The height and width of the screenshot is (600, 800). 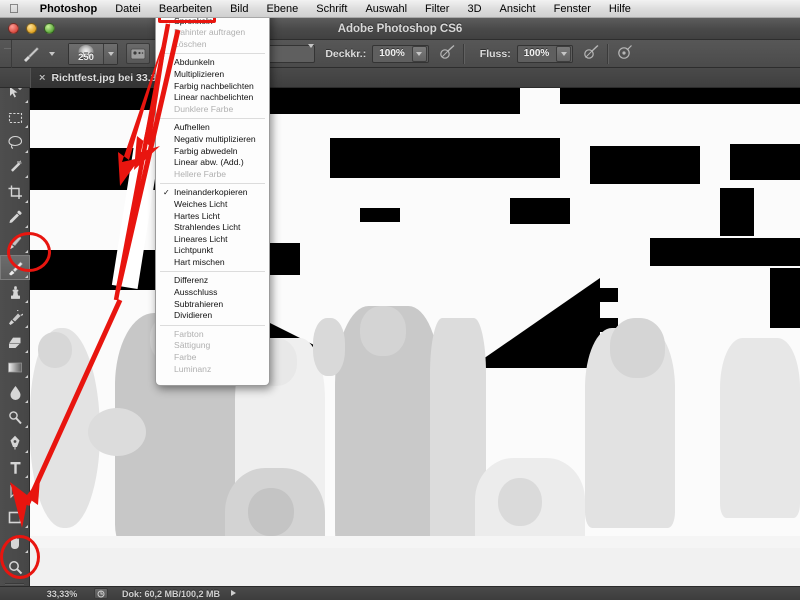 I want to click on history-brush-tool, so click(x=15, y=317).